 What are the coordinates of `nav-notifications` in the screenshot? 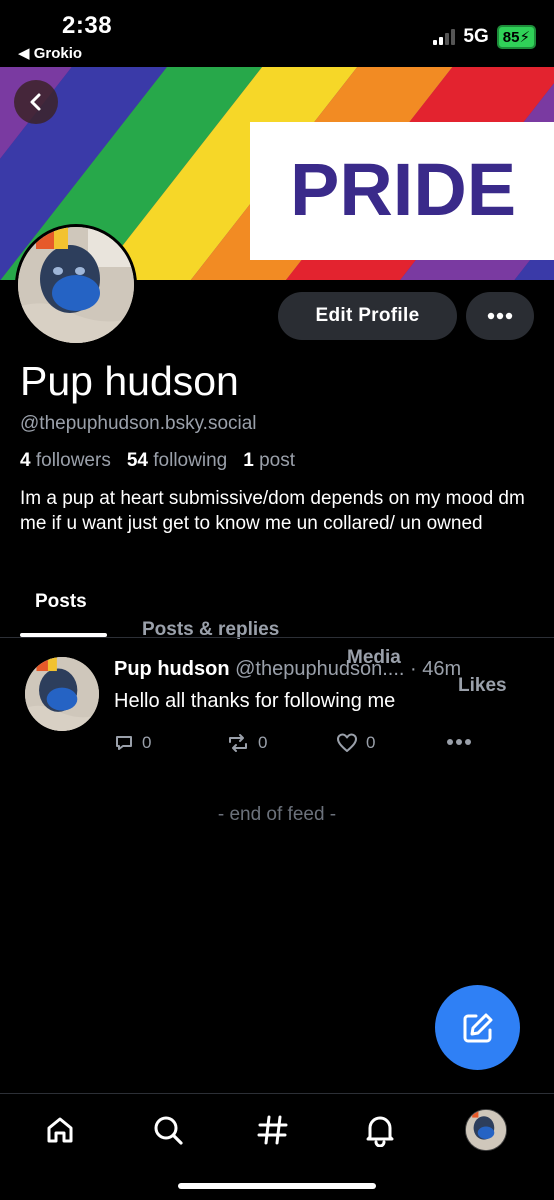 It's located at (380, 1130).